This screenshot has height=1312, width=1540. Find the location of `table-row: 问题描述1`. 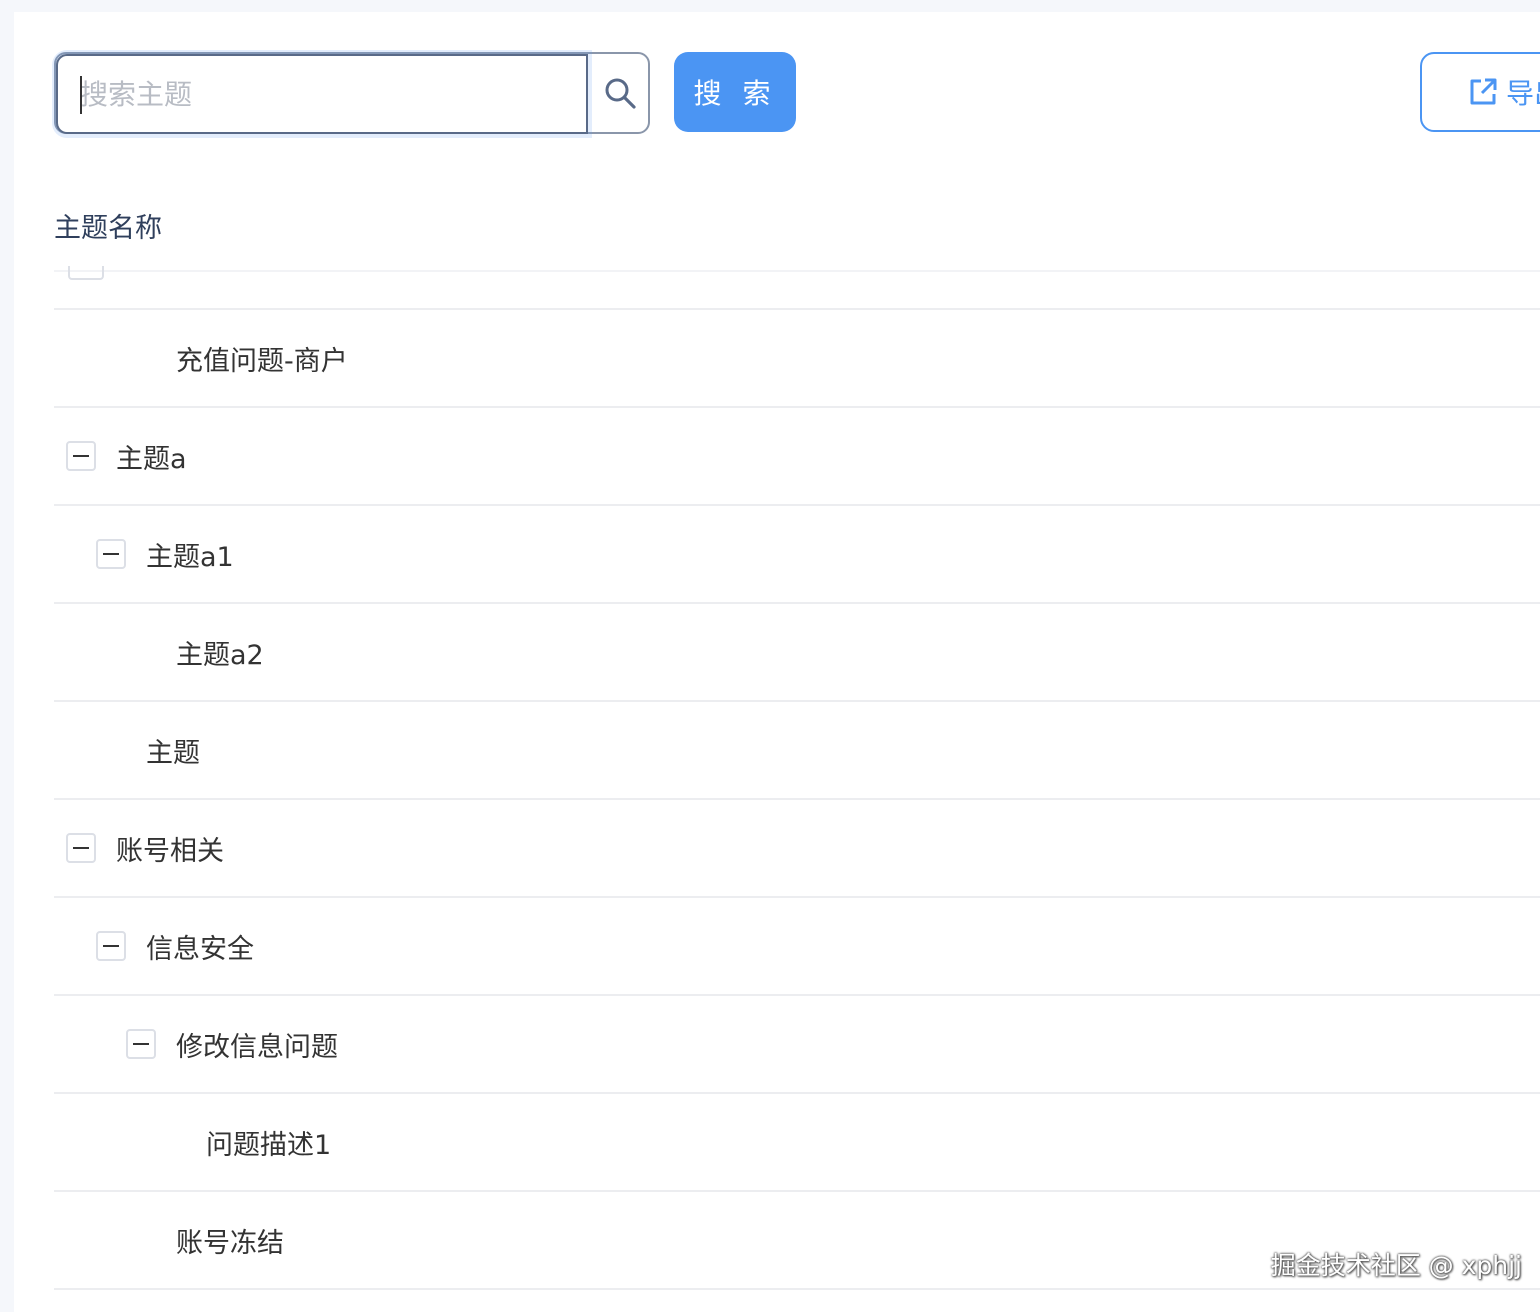

table-row: 问题描述1 is located at coordinates (797, 1143).